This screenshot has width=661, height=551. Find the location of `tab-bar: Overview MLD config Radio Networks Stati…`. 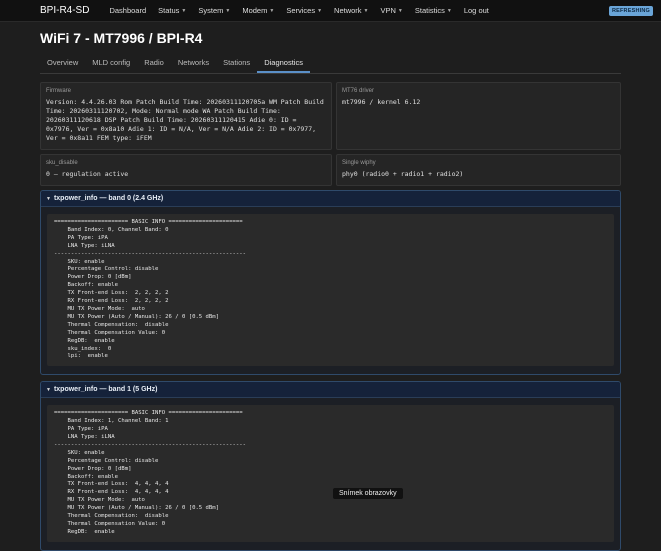

tab-bar: Overview MLD config Radio Networks Stati… is located at coordinates (330, 64).